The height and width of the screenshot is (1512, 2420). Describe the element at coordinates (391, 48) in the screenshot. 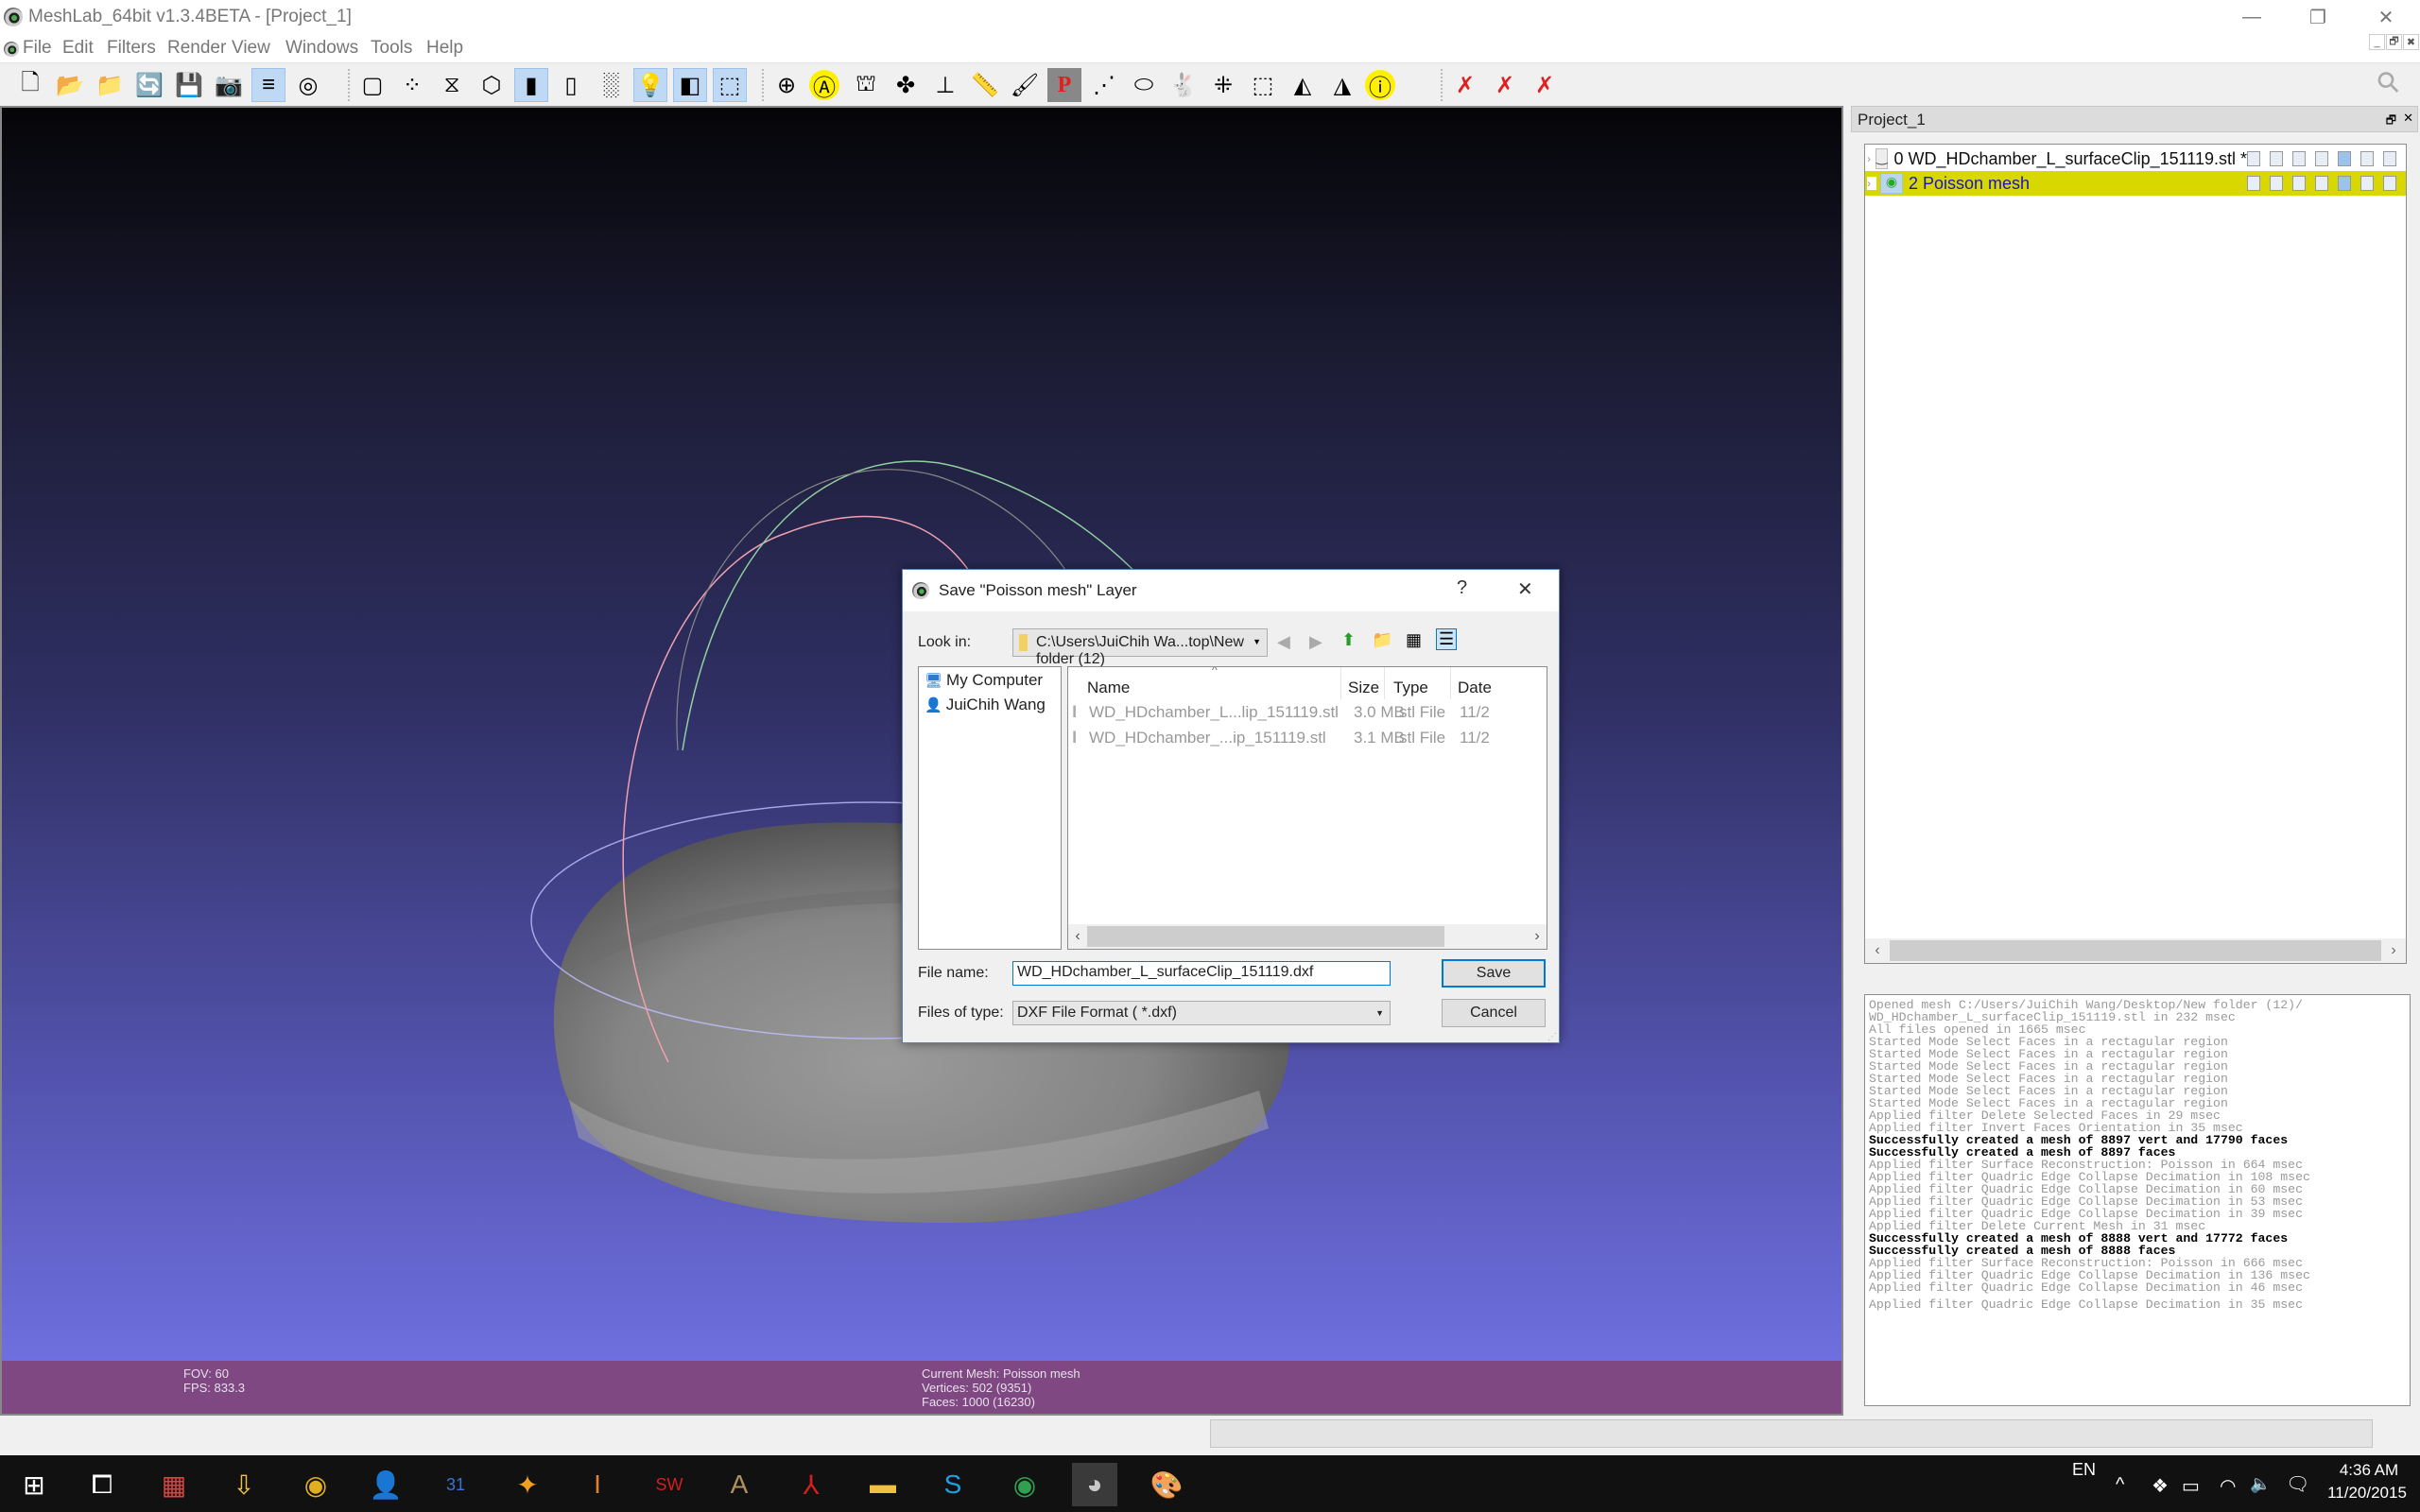

I see `menu-tools: Tools` at that location.